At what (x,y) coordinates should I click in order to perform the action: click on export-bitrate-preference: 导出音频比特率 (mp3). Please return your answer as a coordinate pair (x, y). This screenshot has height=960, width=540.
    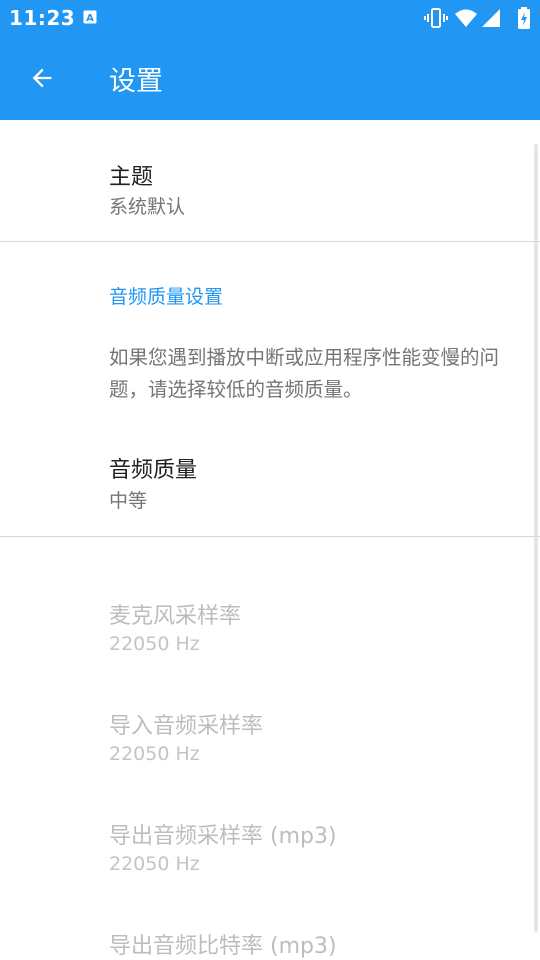
    Looking at the image, I should click on (270, 935).